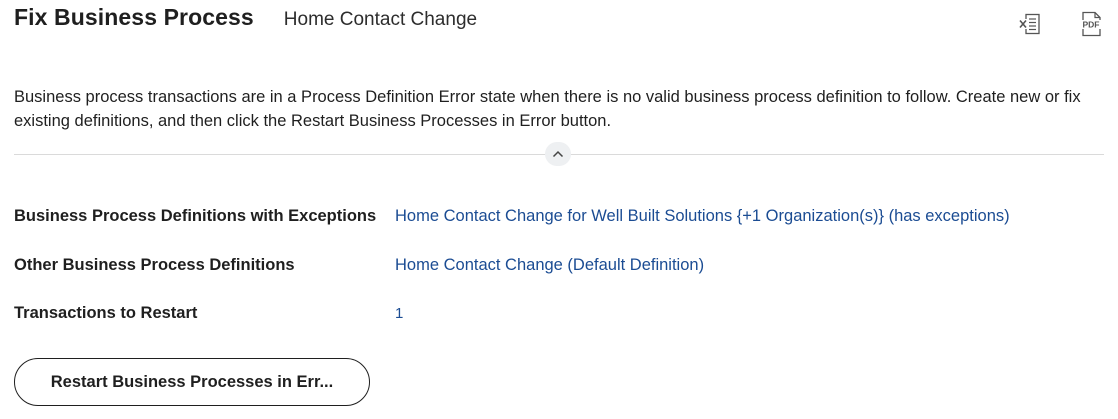 The image size is (1118, 419). I want to click on transactions-count: 1, so click(399, 313).